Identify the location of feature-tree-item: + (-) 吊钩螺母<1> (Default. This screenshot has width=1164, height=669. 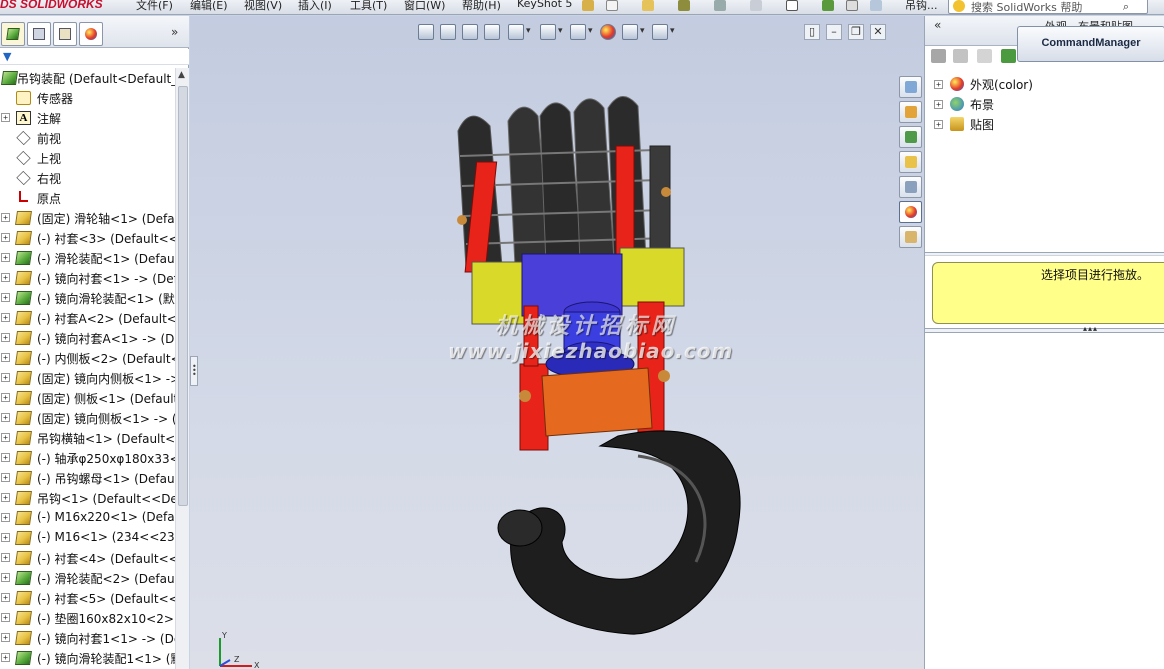
(87, 478).